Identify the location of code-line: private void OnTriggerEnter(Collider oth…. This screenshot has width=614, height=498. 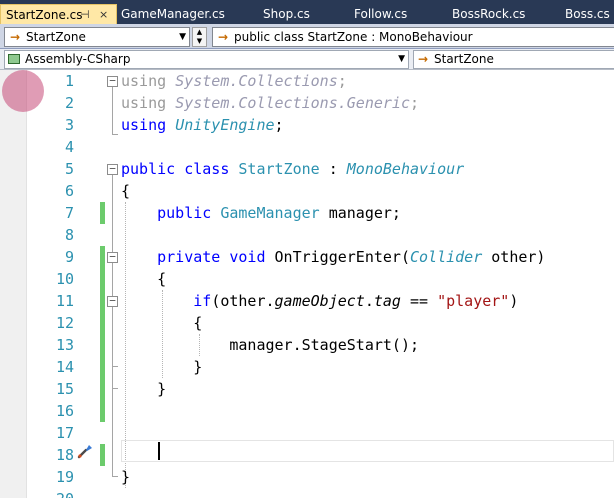
(333, 257).